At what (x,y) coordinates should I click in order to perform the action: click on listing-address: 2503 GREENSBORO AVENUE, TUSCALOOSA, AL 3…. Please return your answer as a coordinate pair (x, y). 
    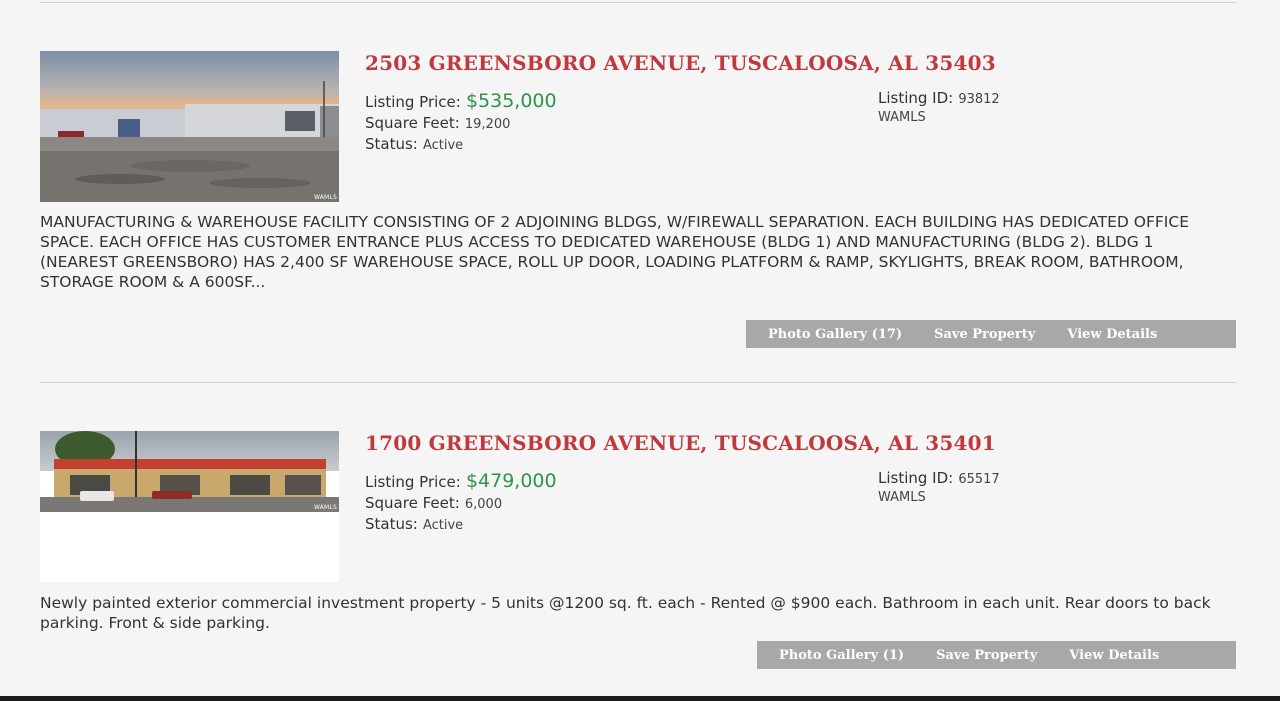
    Looking at the image, I should click on (680, 63).